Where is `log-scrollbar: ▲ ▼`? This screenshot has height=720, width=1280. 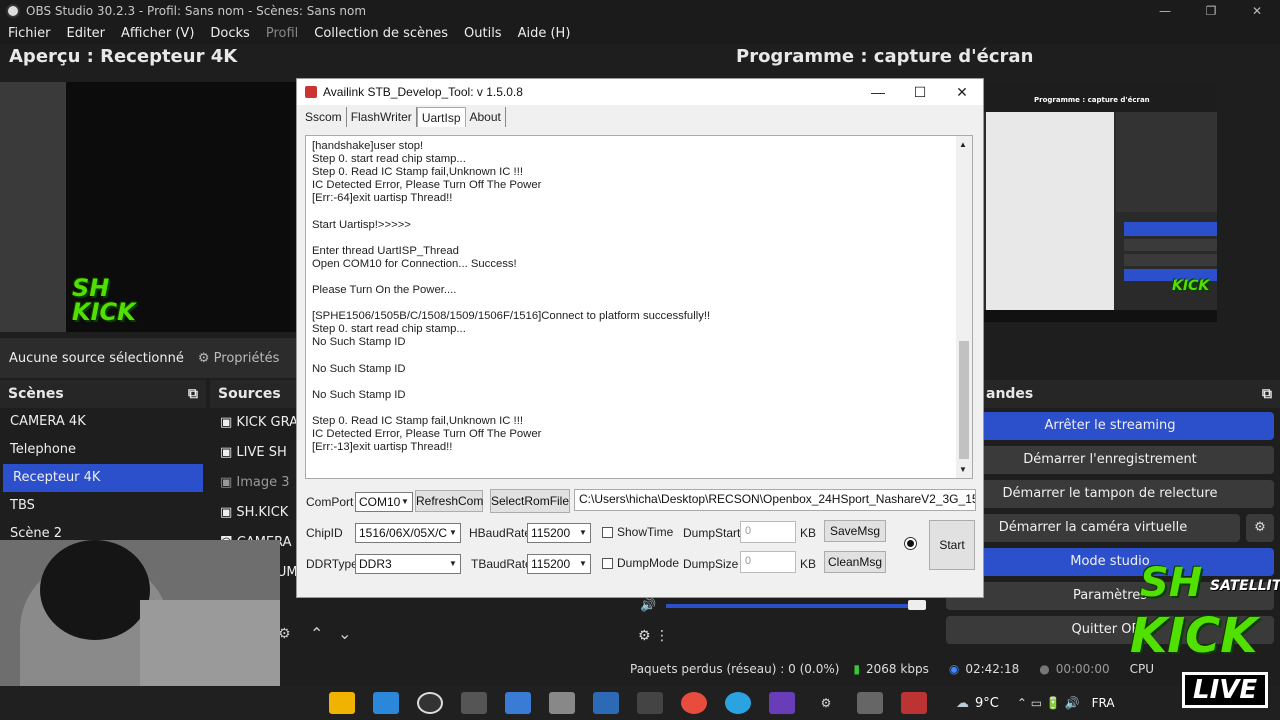 log-scrollbar: ▲ ▼ is located at coordinates (964, 307).